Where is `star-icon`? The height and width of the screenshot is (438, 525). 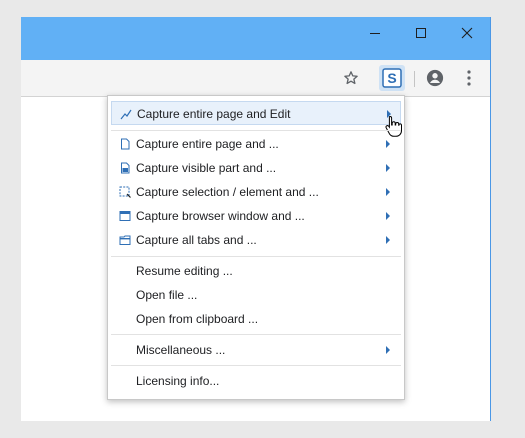
star-icon is located at coordinates (351, 78).